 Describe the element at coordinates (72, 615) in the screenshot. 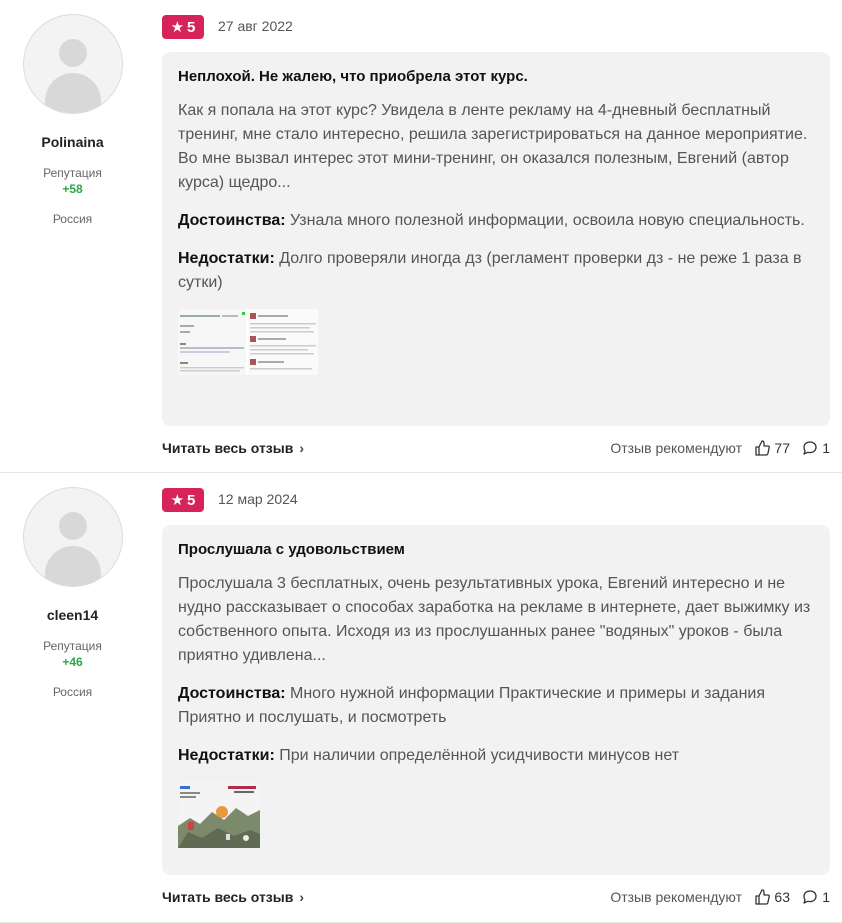

I see `username: cleen14` at that location.